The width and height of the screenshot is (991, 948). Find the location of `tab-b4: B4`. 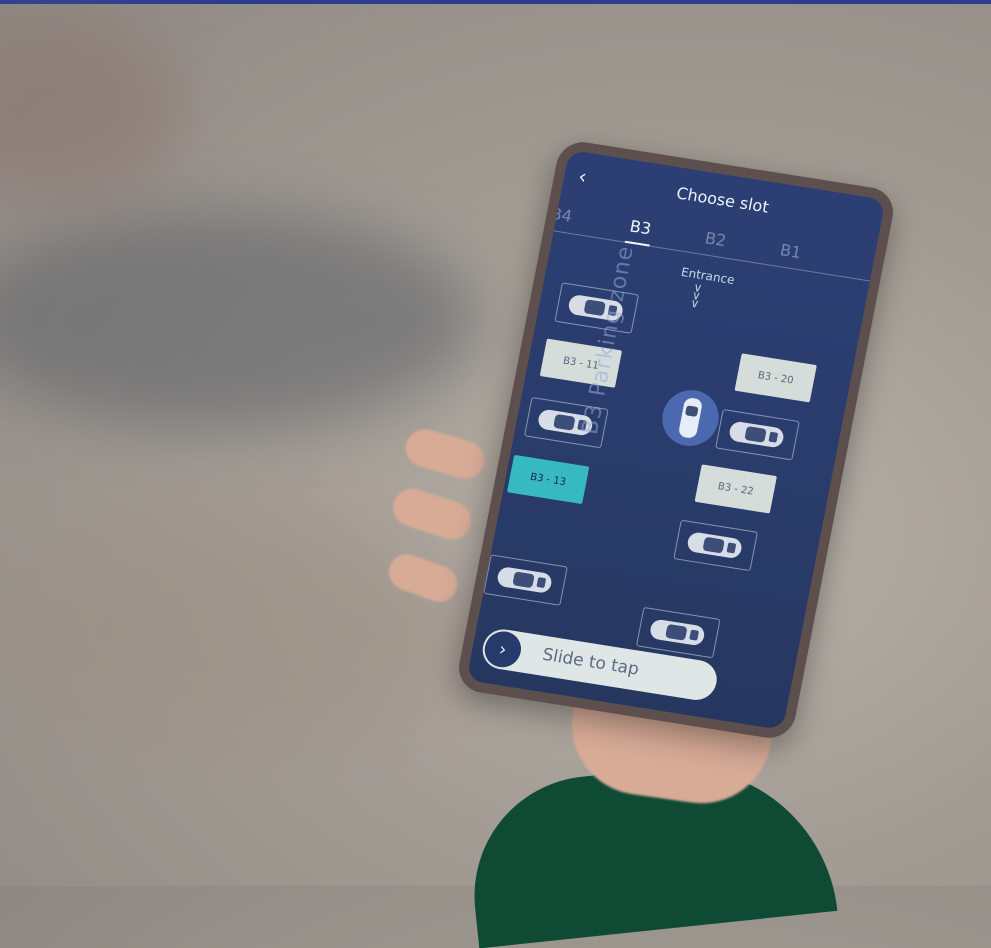

tab-b4: B4 is located at coordinates (561, 215).